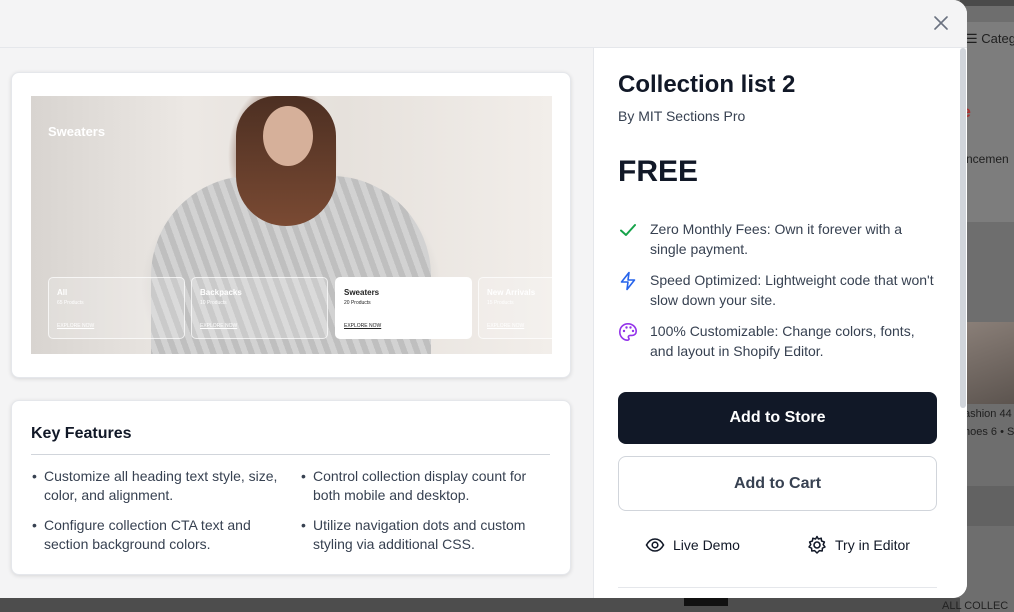 The height and width of the screenshot is (612, 1014). What do you see at coordinates (288, 136) in the screenshot?
I see `preview-face-shape` at bounding box center [288, 136].